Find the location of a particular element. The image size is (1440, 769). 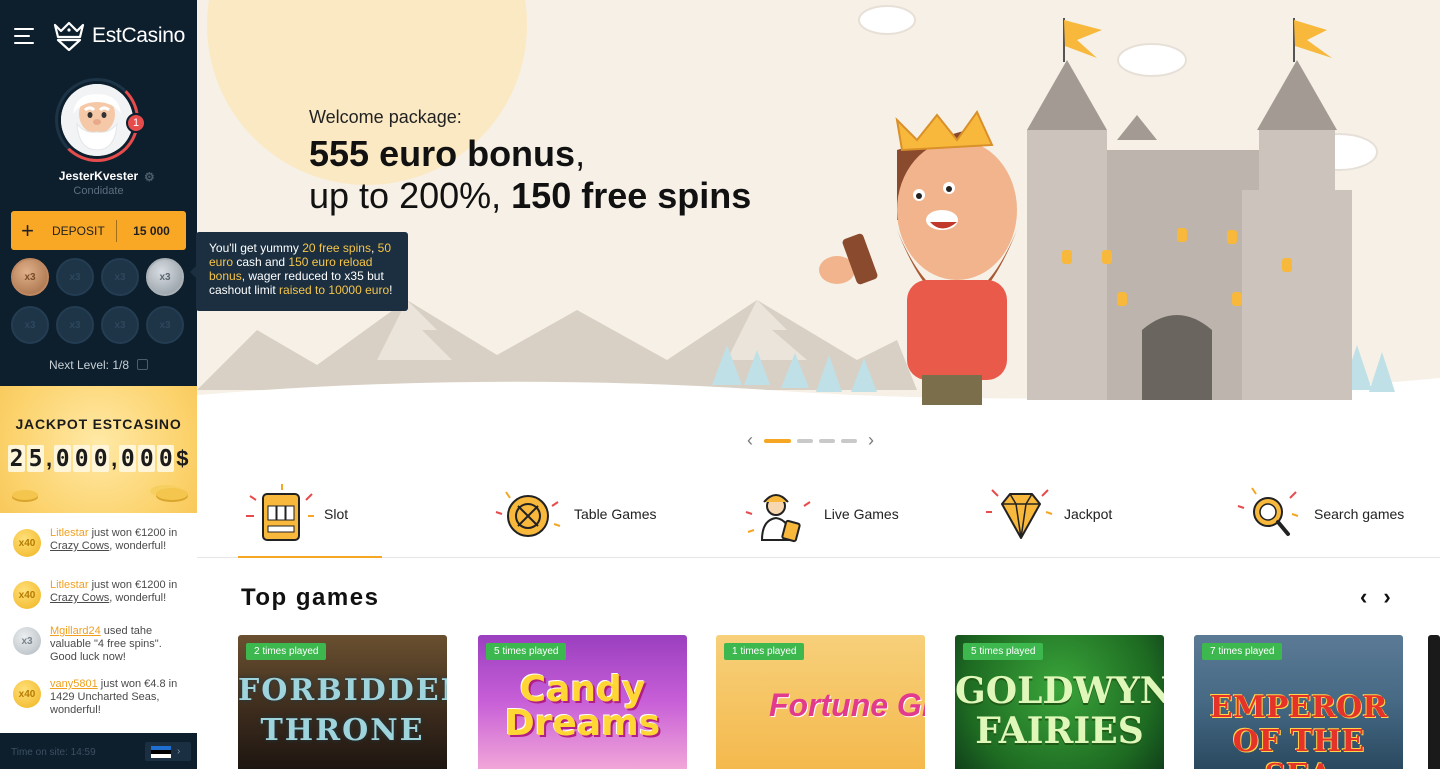

carousel-pagination: ‹ › is located at coordinates (810, 440).